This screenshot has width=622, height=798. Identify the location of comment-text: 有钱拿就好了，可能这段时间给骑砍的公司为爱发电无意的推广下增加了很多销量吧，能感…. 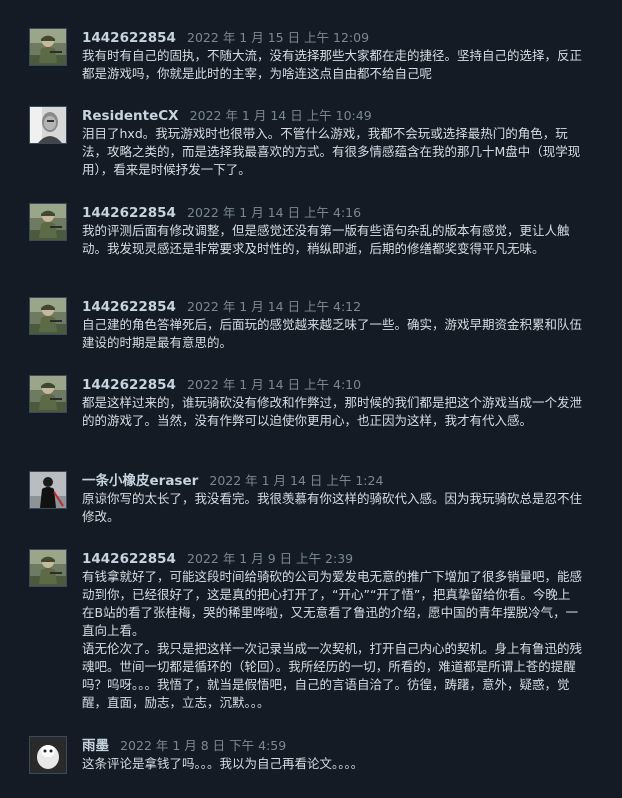
(332, 639).